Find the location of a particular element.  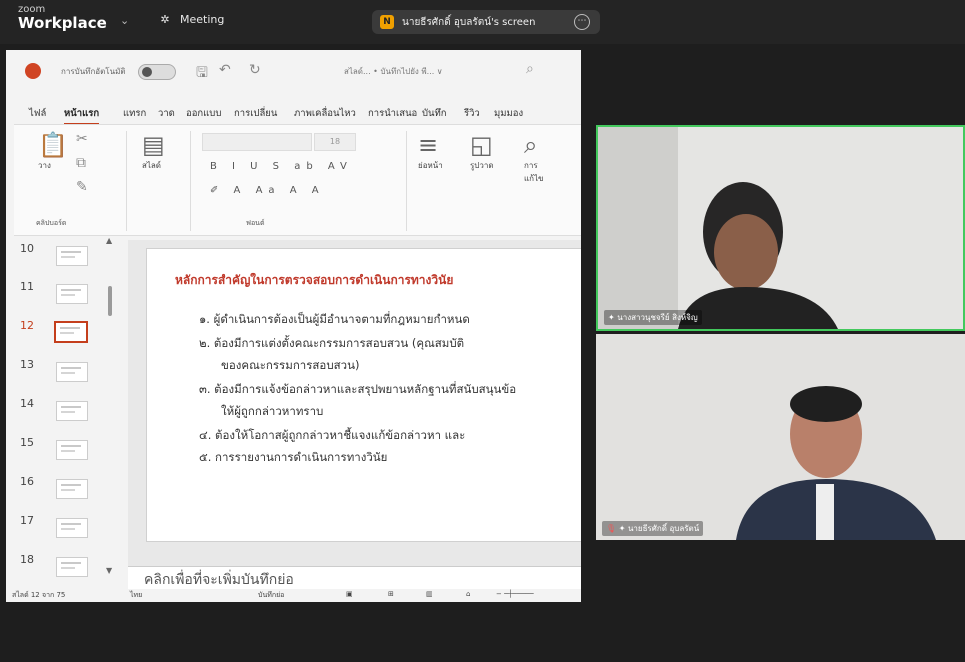

share-name: นายธีรศักดิ์ อุบลรัตน์'s screen is located at coordinates (469, 22).